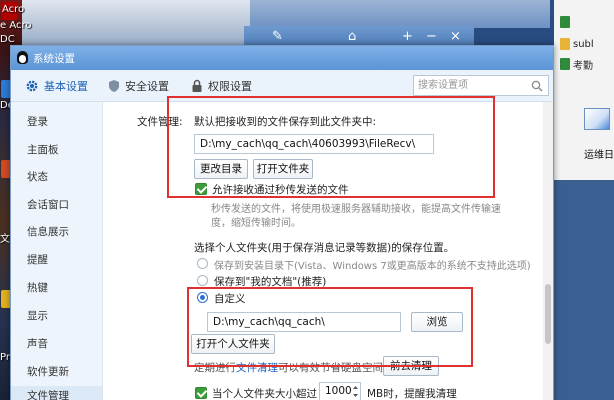 The image size is (614, 400). I want to click on file-item: 考勤, so click(576, 64).